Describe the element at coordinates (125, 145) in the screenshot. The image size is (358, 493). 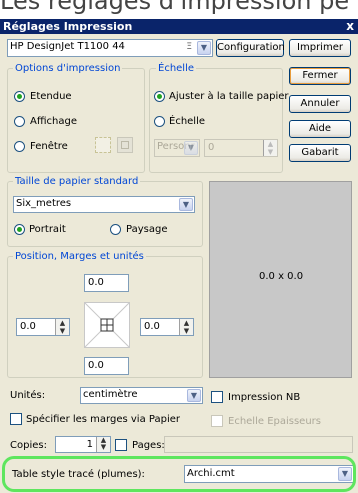
I see `window-grid-icon` at that location.